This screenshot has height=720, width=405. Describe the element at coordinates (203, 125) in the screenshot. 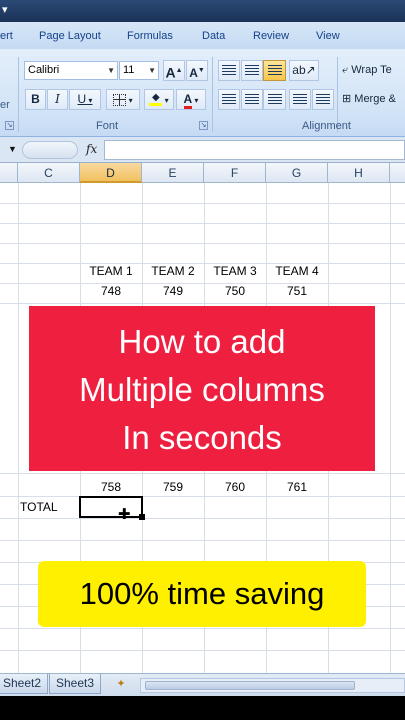

I see `font-dialog-launcher-icon: ↘` at that location.